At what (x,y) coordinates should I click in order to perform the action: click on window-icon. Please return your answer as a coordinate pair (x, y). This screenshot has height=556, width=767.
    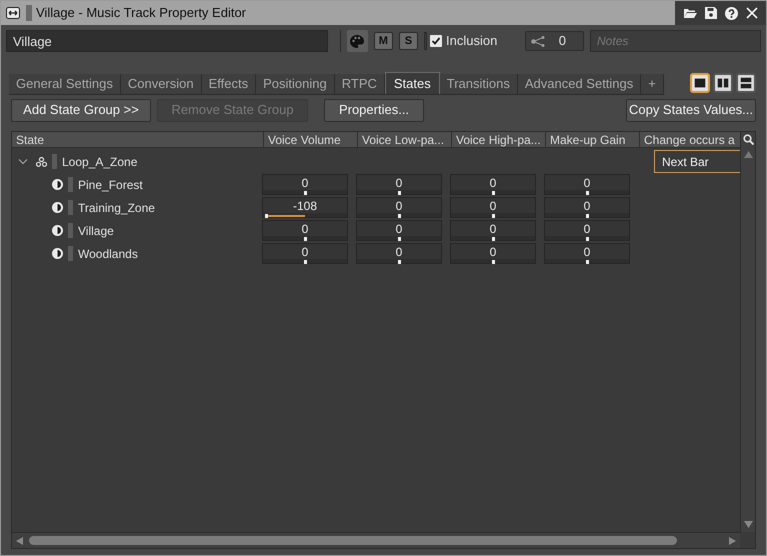
    Looking at the image, I should click on (13, 13).